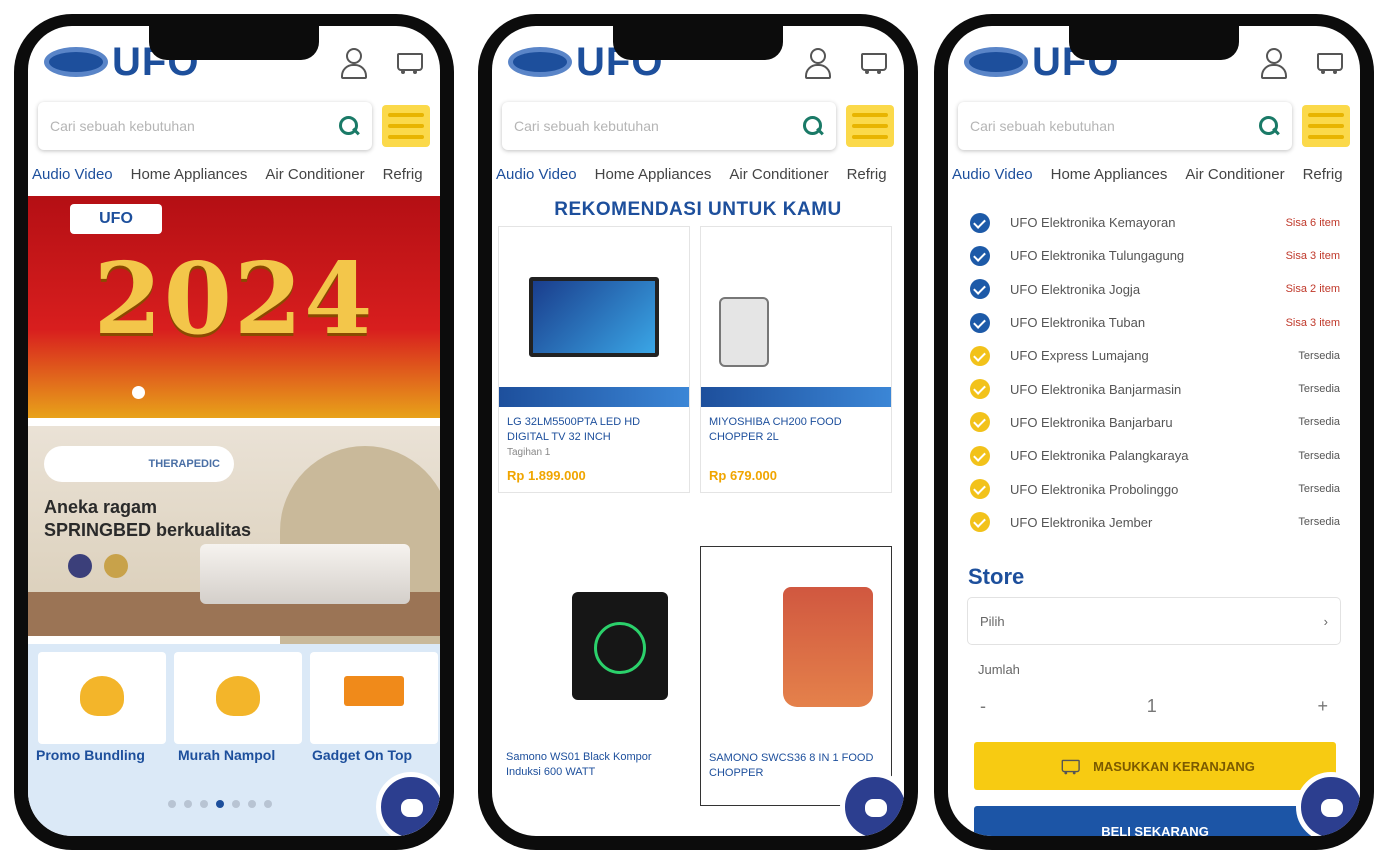  Describe the element at coordinates (1078, 323) in the screenshot. I see `store-name: UFO Elektronika Tuban` at that location.